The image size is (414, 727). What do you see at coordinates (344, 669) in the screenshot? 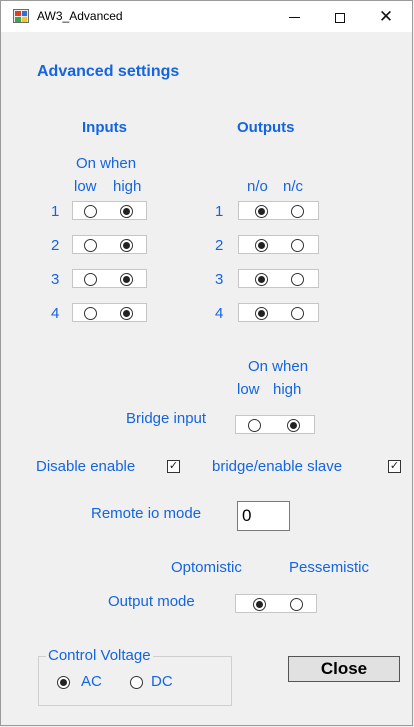
I see `close-button: Close` at bounding box center [344, 669].